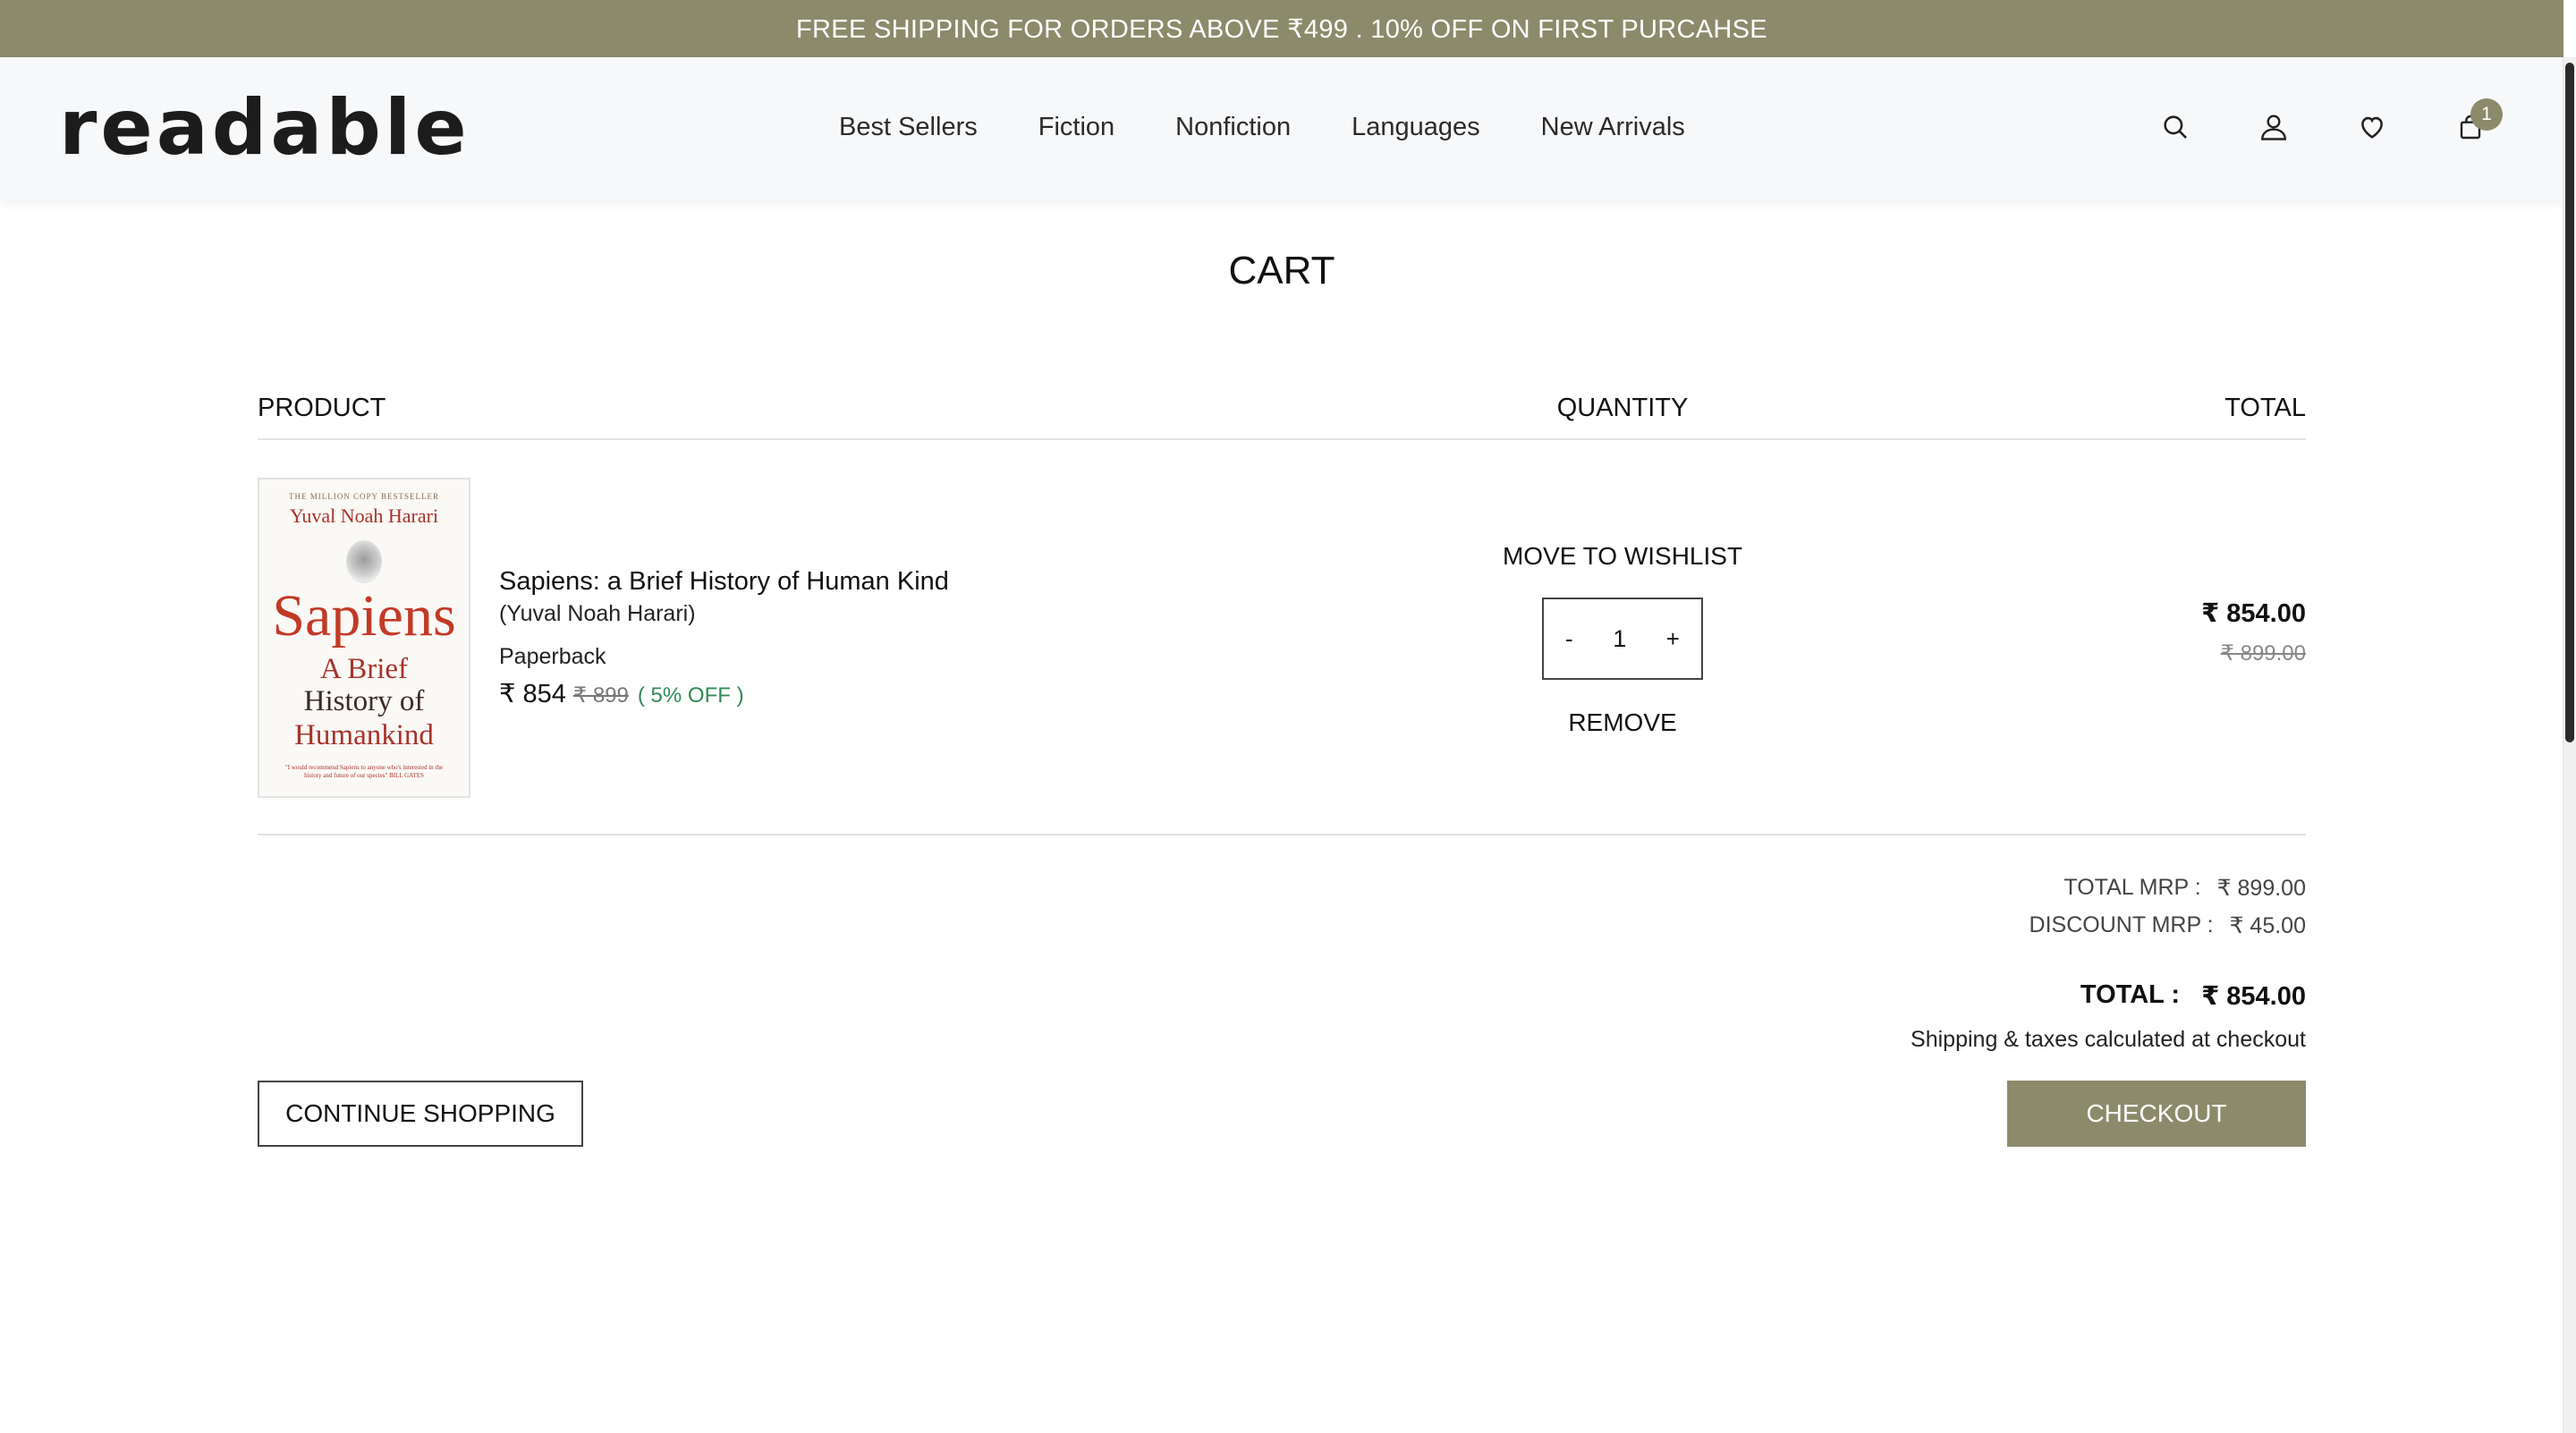 This screenshot has width=2576, height=1433. Describe the element at coordinates (2261, 888) in the screenshot. I see `total-mrp-value: ₹ 899.00` at that location.